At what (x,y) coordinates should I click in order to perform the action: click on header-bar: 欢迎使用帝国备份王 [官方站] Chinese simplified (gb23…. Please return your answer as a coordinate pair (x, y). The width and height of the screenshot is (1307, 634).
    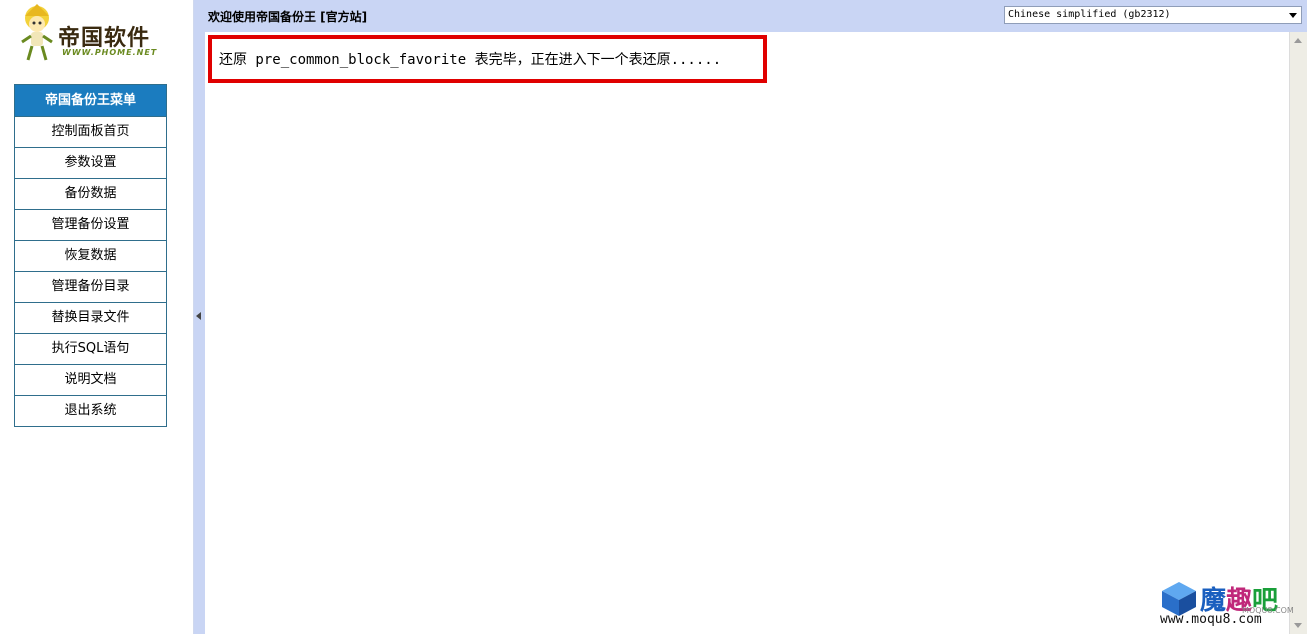
    Looking at the image, I should click on (756, 16).